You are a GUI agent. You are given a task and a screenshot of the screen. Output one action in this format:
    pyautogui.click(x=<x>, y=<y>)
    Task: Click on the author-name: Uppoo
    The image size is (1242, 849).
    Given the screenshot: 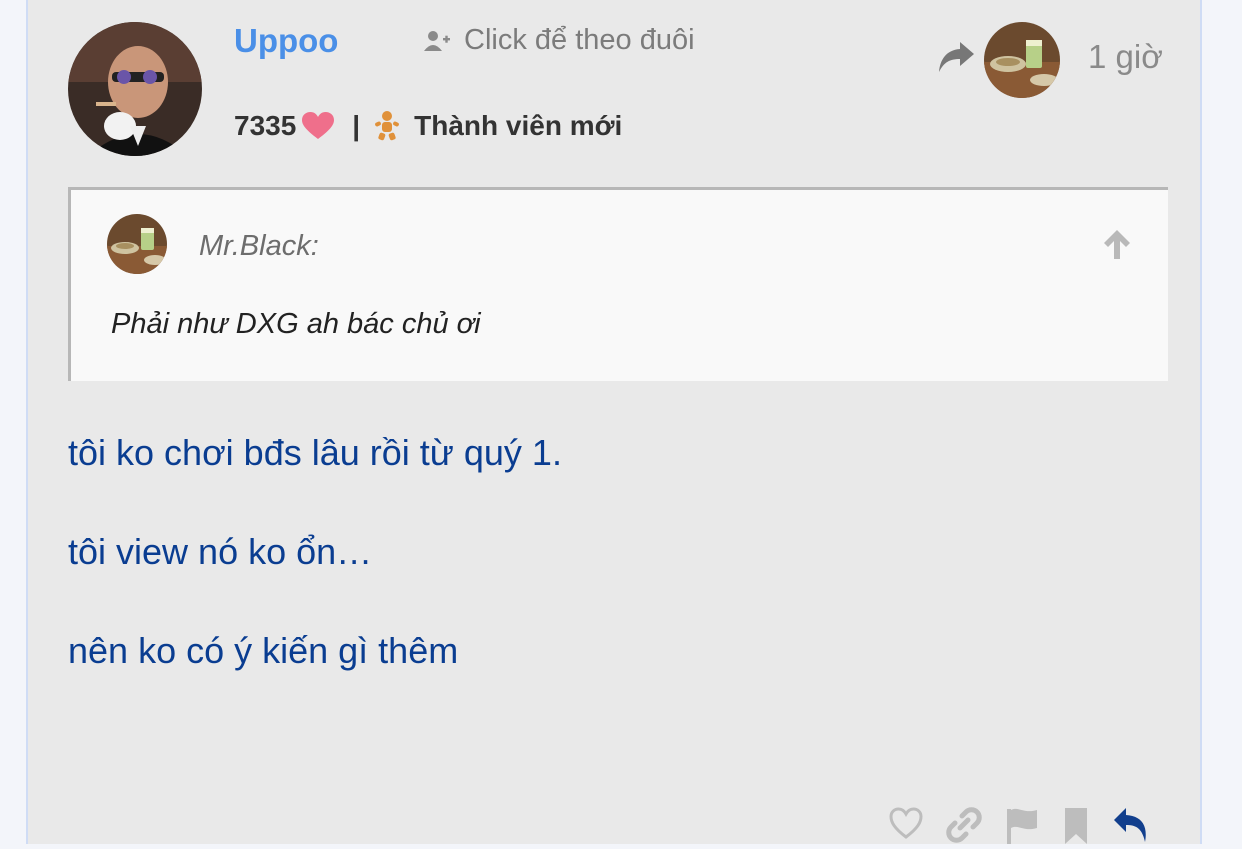 What is the action you would take?
    pyautogui.click(x=286, y=41)
    